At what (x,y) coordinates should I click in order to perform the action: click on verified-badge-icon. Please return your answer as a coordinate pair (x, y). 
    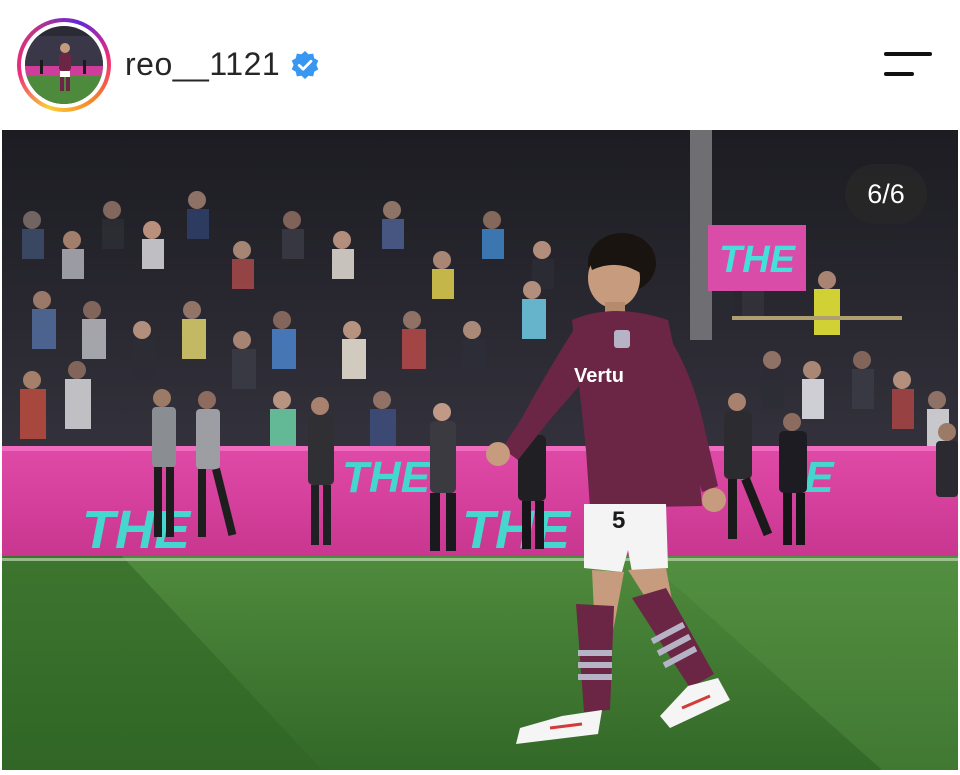
    Looking at the image, I should click on (305, 65).